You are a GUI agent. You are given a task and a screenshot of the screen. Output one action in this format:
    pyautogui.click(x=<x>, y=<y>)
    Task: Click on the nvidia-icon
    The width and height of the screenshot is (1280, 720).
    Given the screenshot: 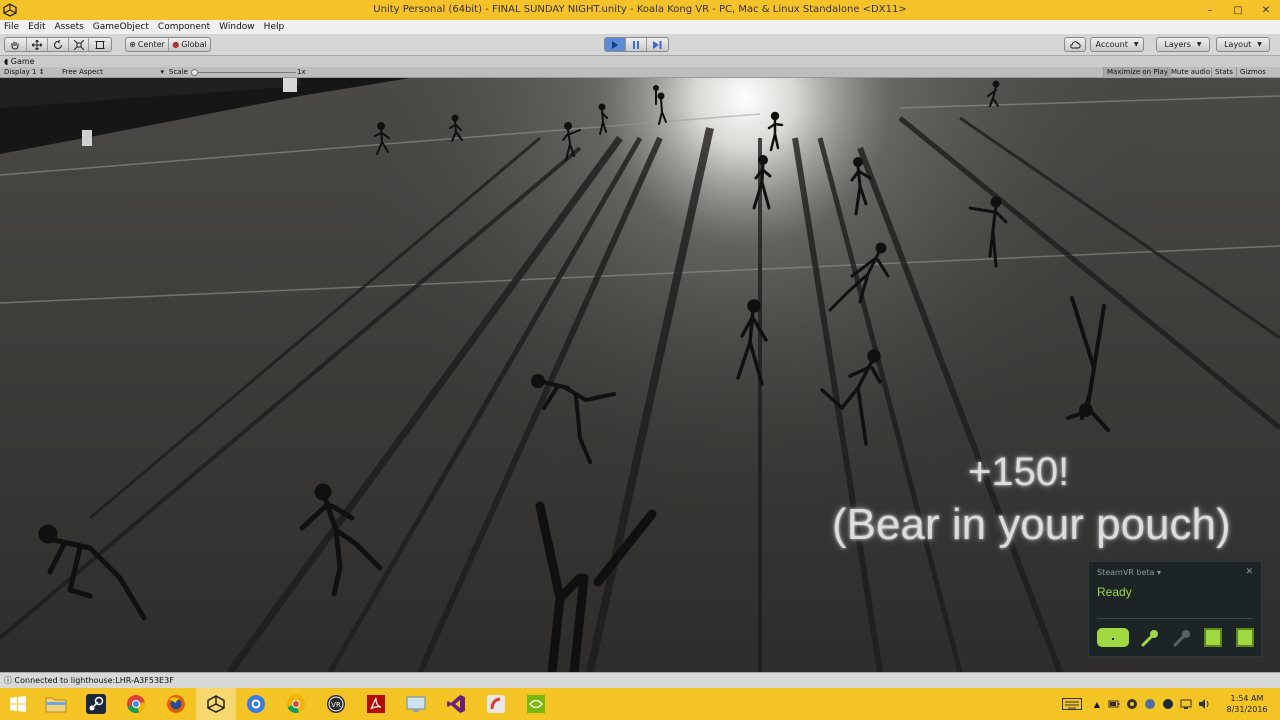 What is the action you would take?
    pyautogui.click(x=536, y=704)
    